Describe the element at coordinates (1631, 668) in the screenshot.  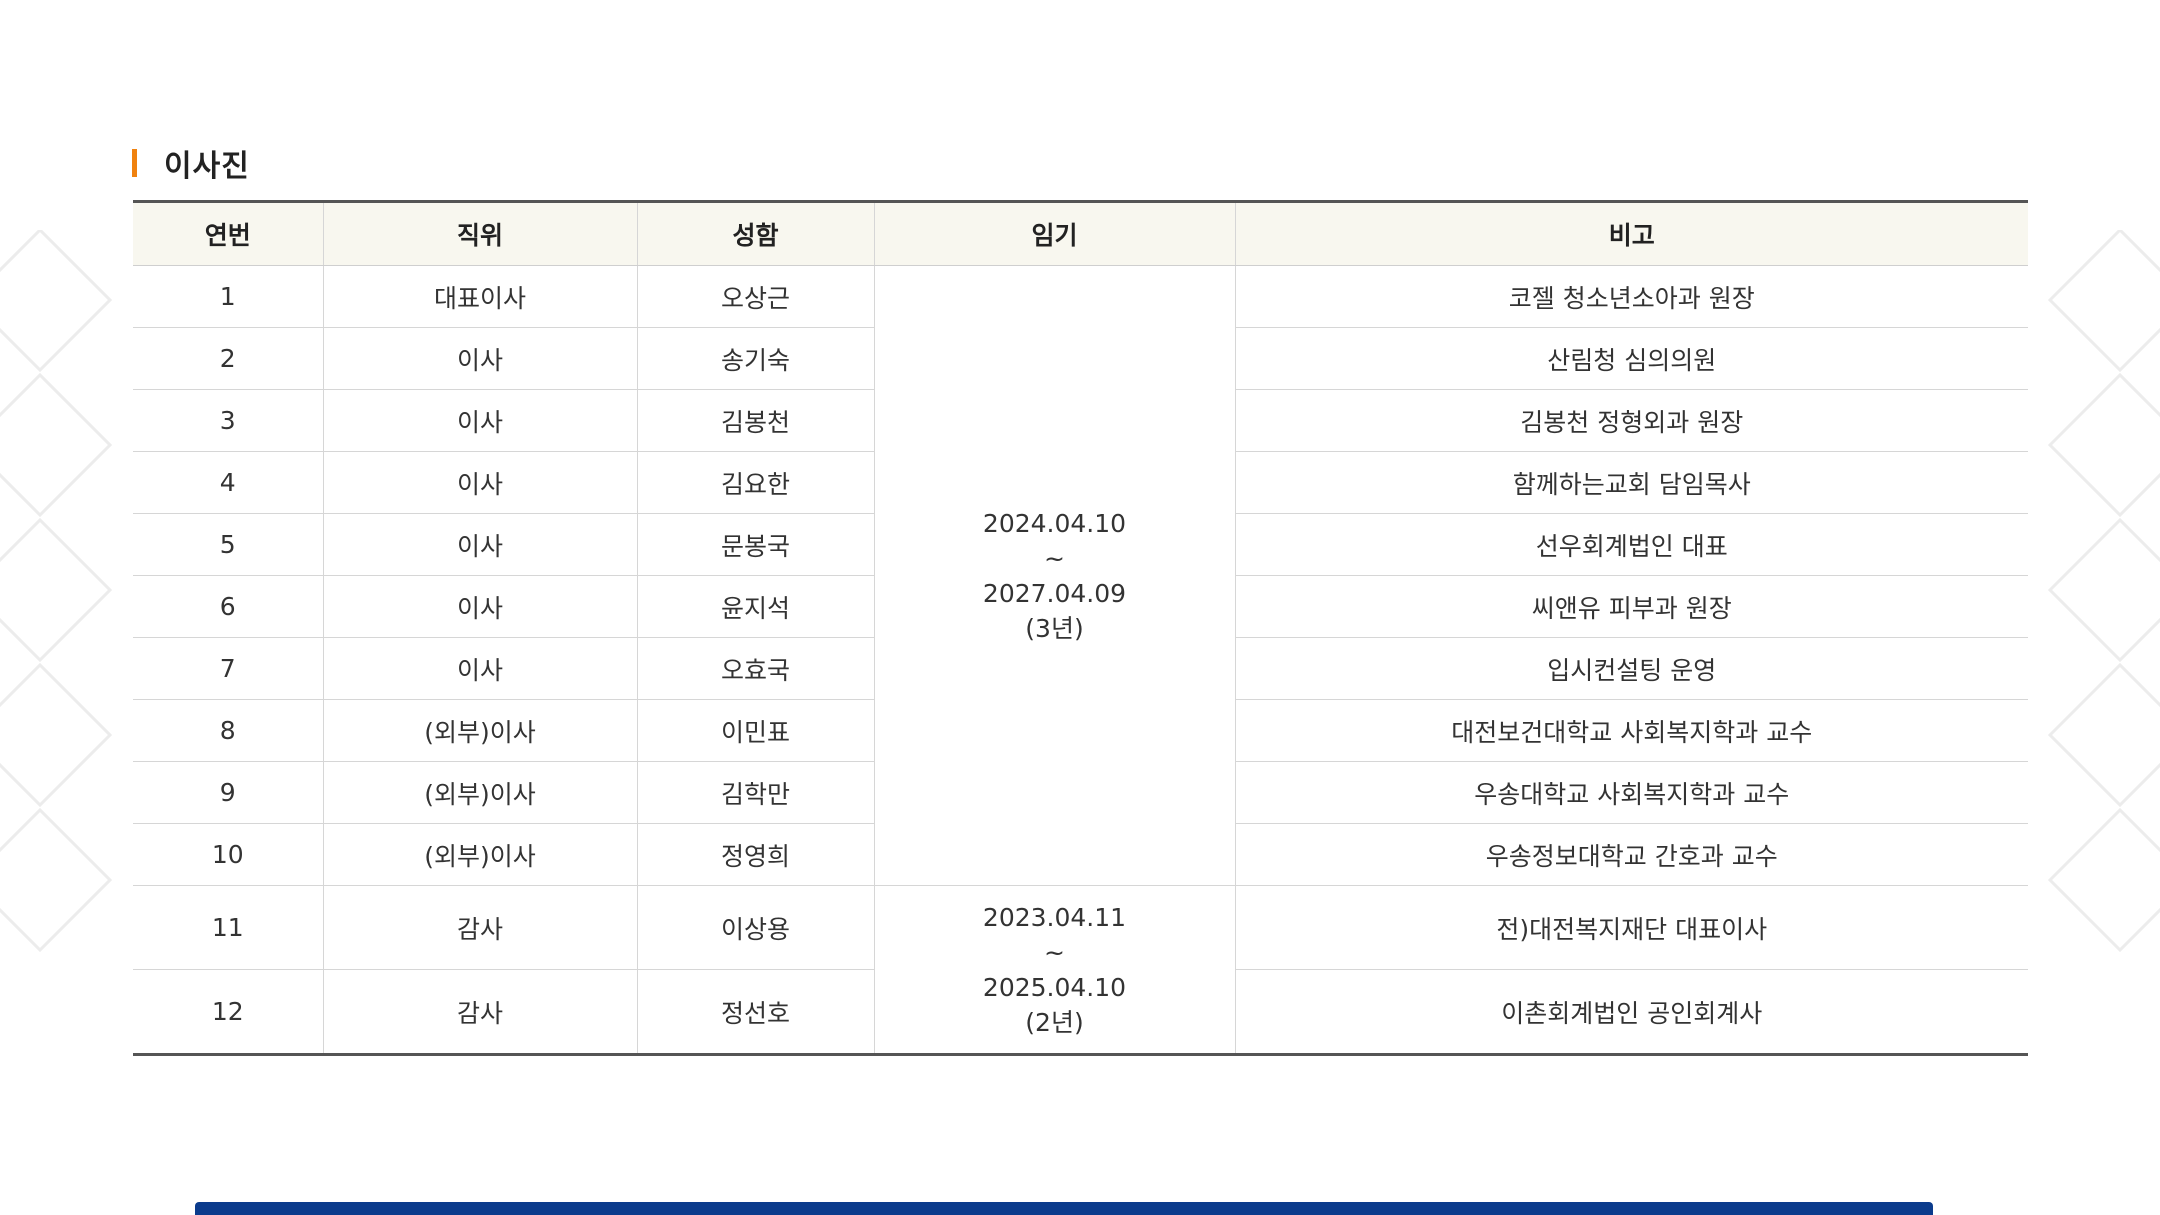
I see `row-note: 입시컨설팅 운영` at that location.